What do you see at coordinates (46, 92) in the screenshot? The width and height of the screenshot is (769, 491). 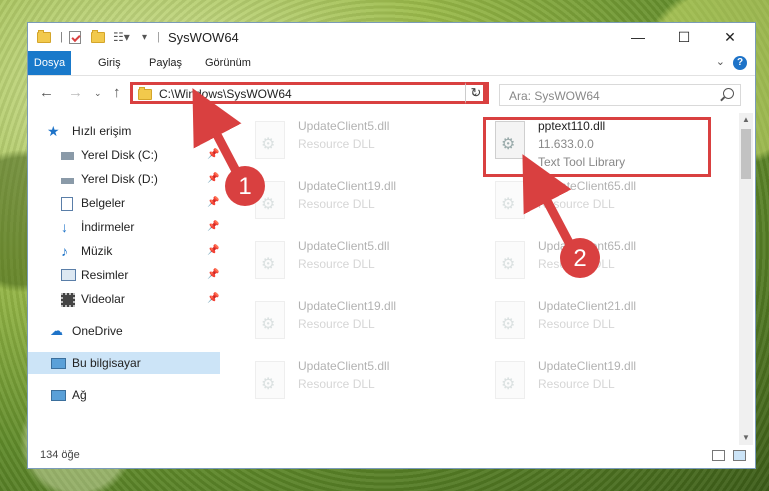 I see `back-arrow-icon: ←` at bounding box center [46, 92].